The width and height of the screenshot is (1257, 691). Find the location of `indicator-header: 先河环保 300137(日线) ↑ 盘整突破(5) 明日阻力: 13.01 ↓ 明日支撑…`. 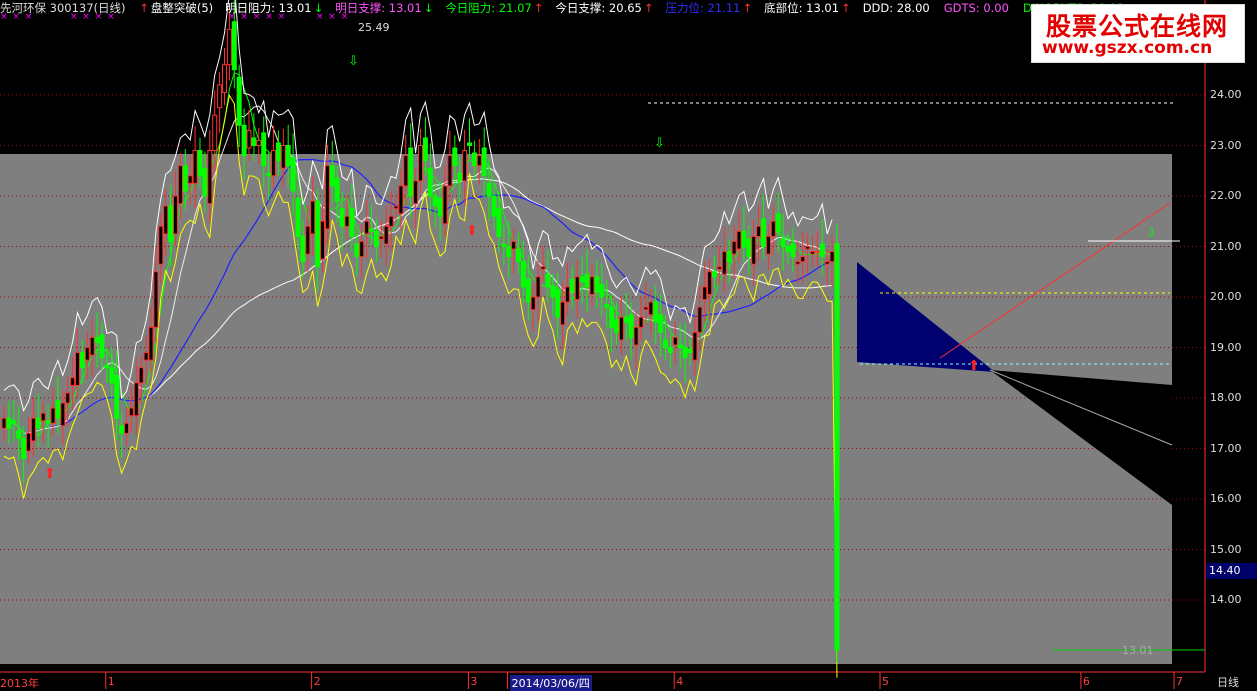

indicator-header: 先河环保 300137(日线) ↑ 盘整突破(5) 明日阻力: 13.01 ↓ 明日支撑… is located at coordinates (566, 8).